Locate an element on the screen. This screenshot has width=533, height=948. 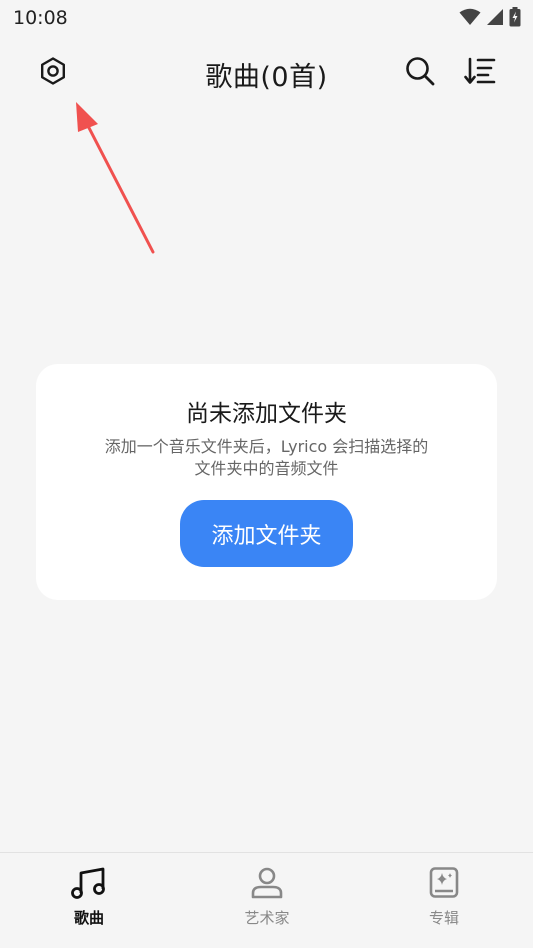
search-icon is located at coordinates (420, 73).